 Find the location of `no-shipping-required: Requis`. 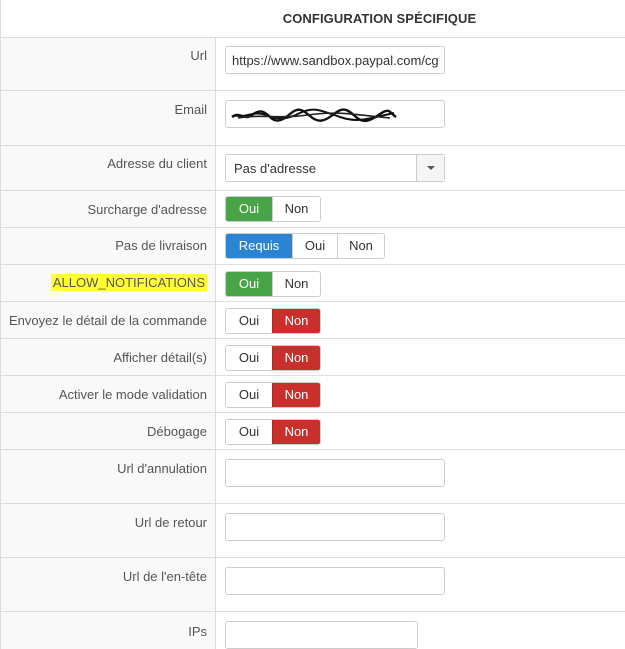

no-shipping-required: Requis is located at coordinates (259, 246).